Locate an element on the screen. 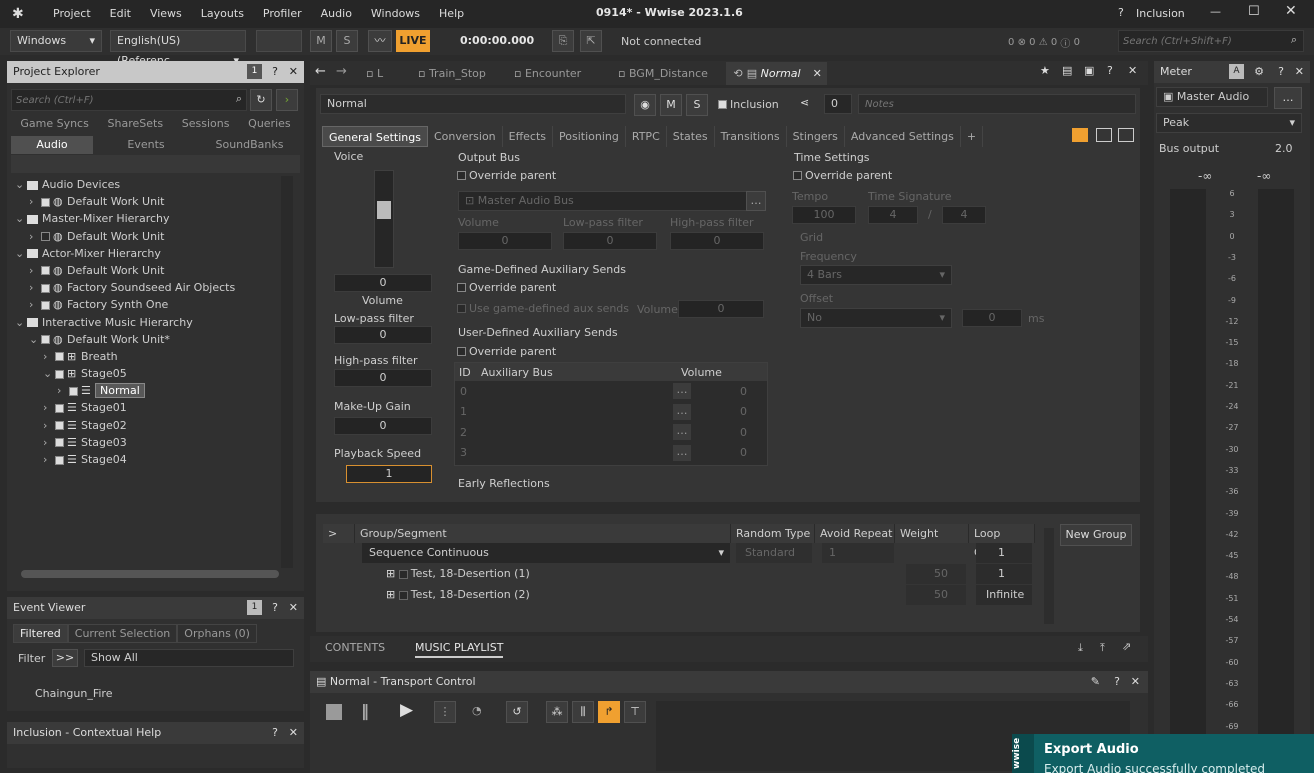 This screenshot has height=773, width=1314. menu-layouts: Layouts is located at coordinates (222, 13).